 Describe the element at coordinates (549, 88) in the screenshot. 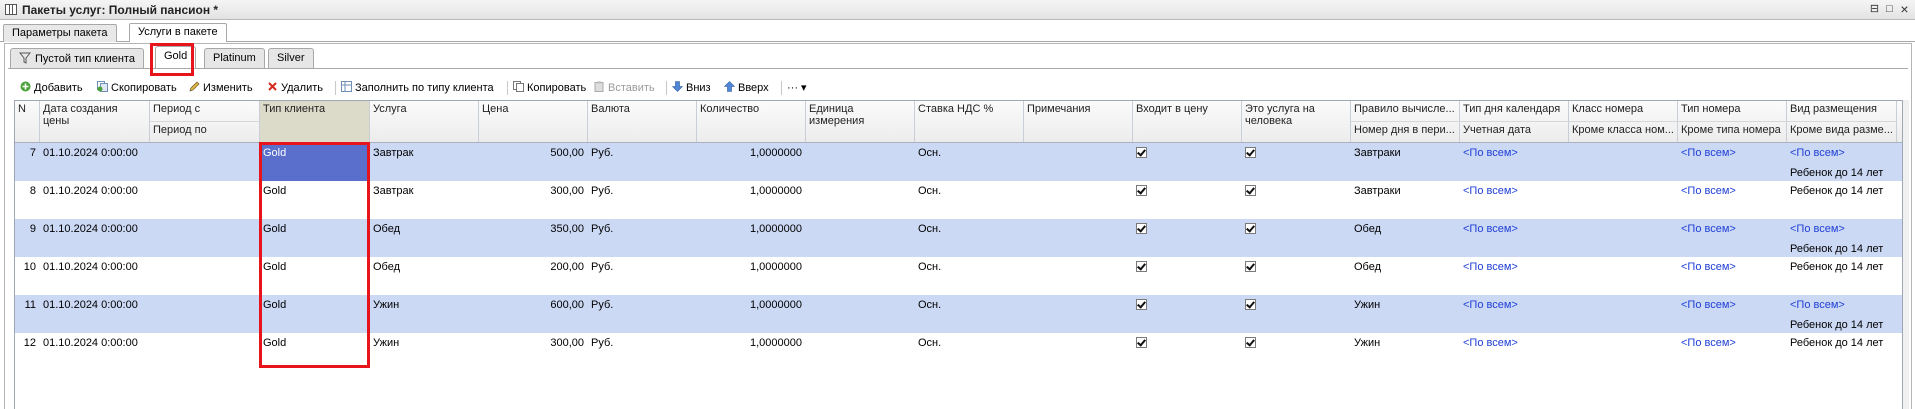

I see `copy-button: Копировать` at that location.